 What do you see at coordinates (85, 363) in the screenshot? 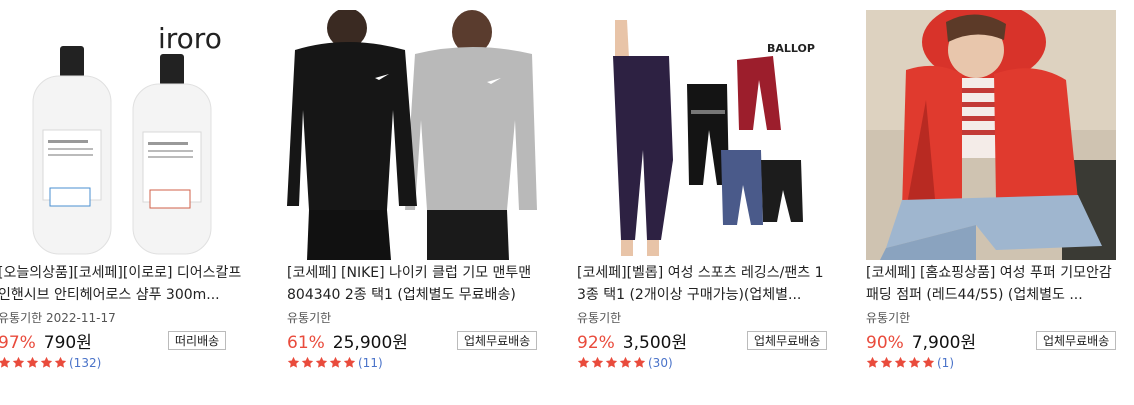
I see `review-count: (132)` at bounding box center [85, 363].